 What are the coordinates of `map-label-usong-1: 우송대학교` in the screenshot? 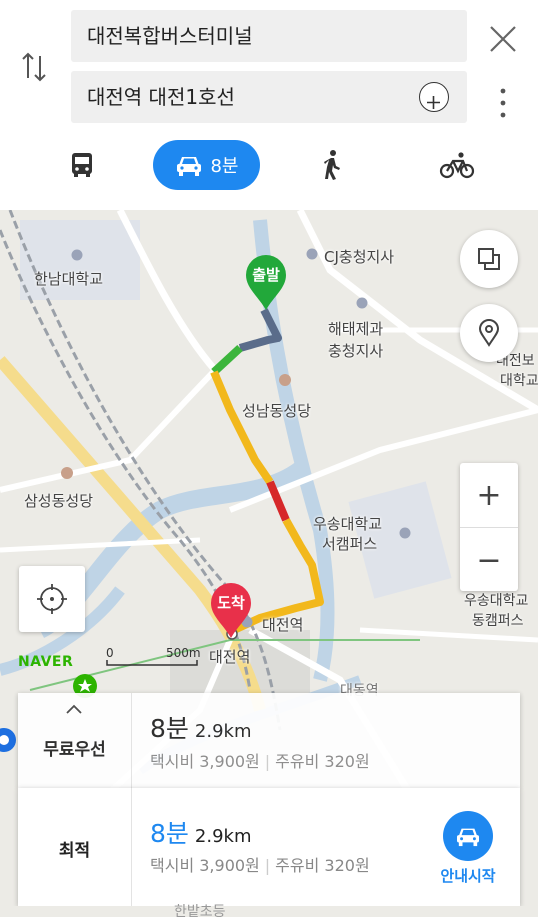 It's located at (348, 524).